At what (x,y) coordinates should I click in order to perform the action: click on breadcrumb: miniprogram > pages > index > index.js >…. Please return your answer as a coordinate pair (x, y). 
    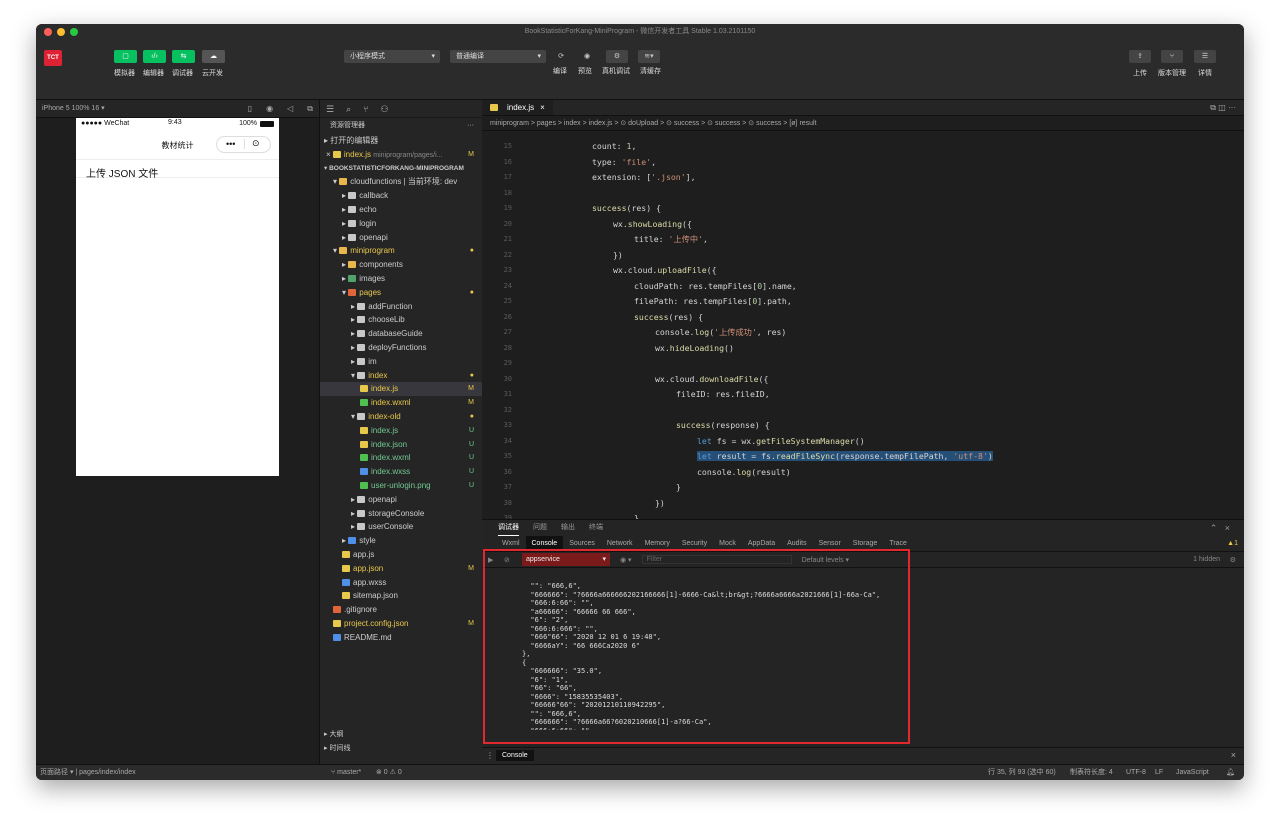
    Looking at the image, I should click on (863, 123).